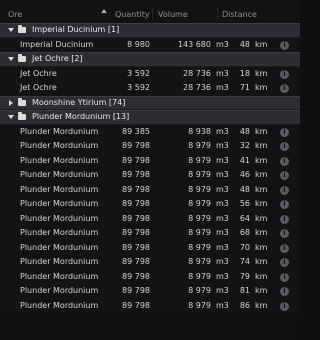 Image resolution: width=320 pixels, height=340 pixels. What do you see at coordinates (239, 14) in the screenshot?
I see `column-header-distance: Distance` at bounding box center [239, 14].